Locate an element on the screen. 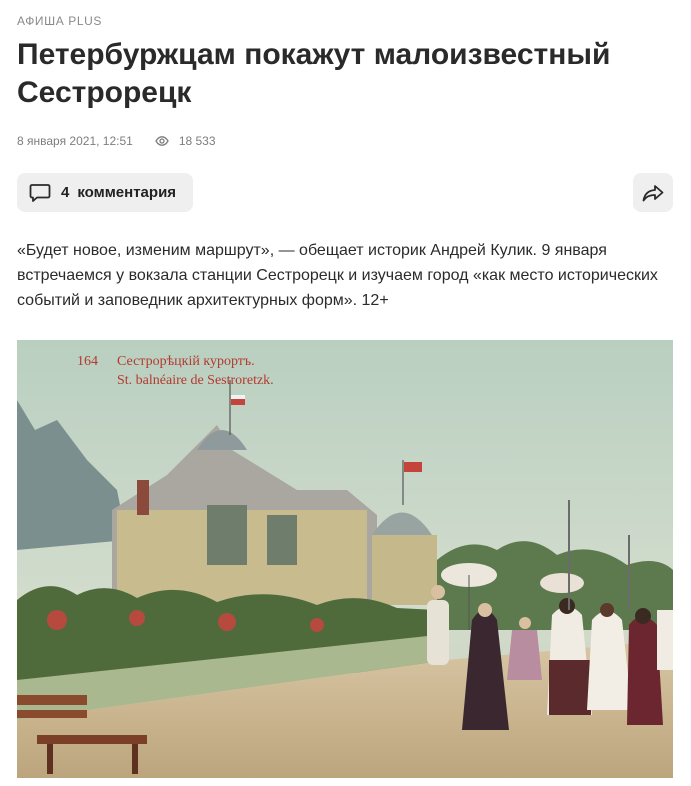 This screenshot has height=786, width=691. comments-button: 4 комментария is located at coordinates (105, 192).